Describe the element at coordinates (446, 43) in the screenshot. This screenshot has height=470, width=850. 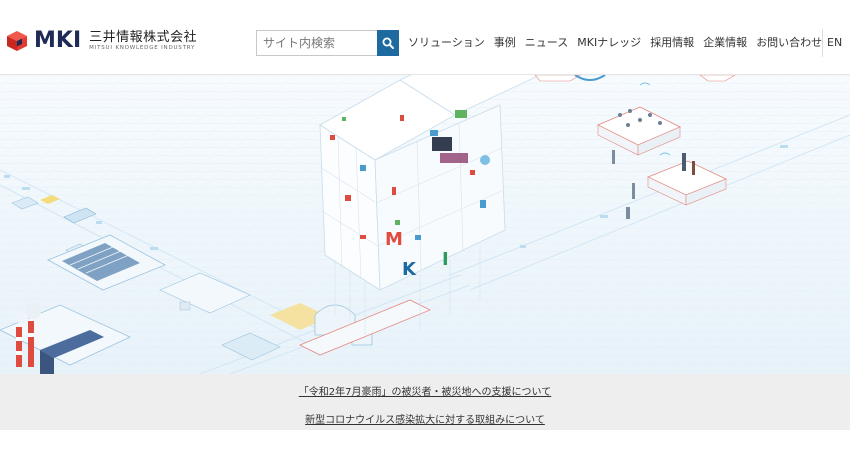
I see `nav-item-solutions: ソリューション` at that location.